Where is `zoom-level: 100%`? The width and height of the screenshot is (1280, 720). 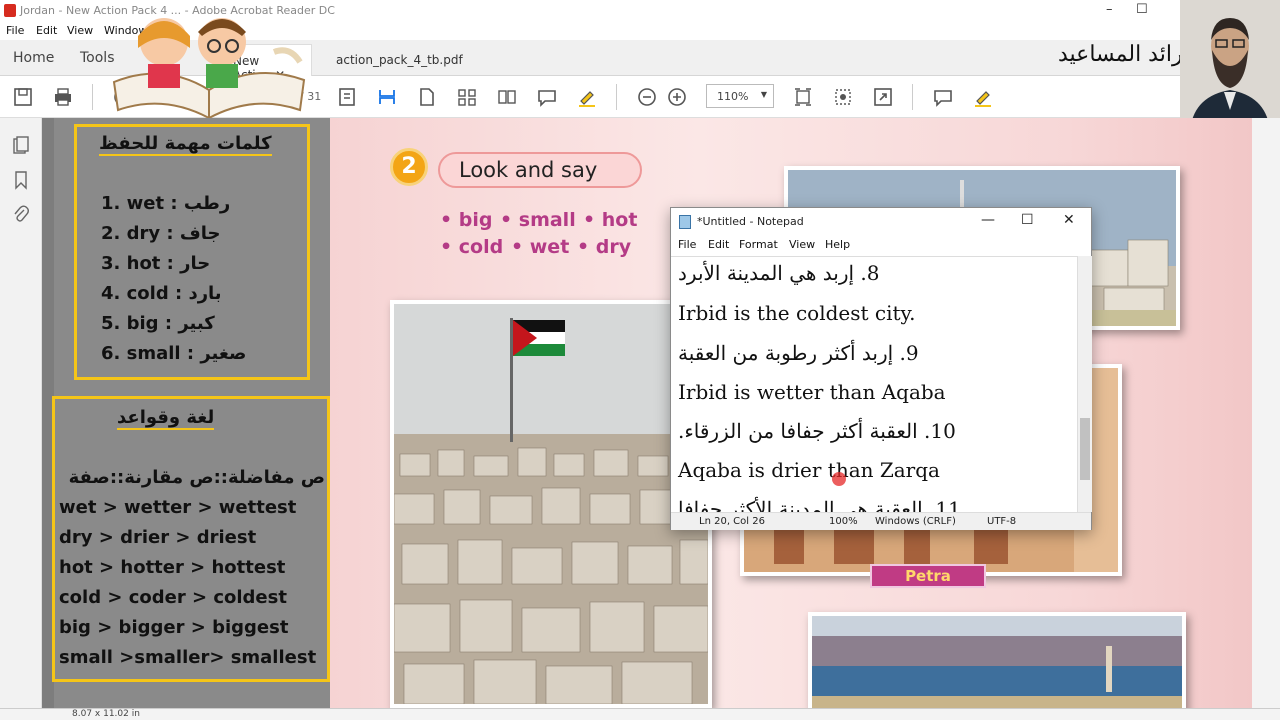
zoom-level: 100% is located at coordinates (843, 521).